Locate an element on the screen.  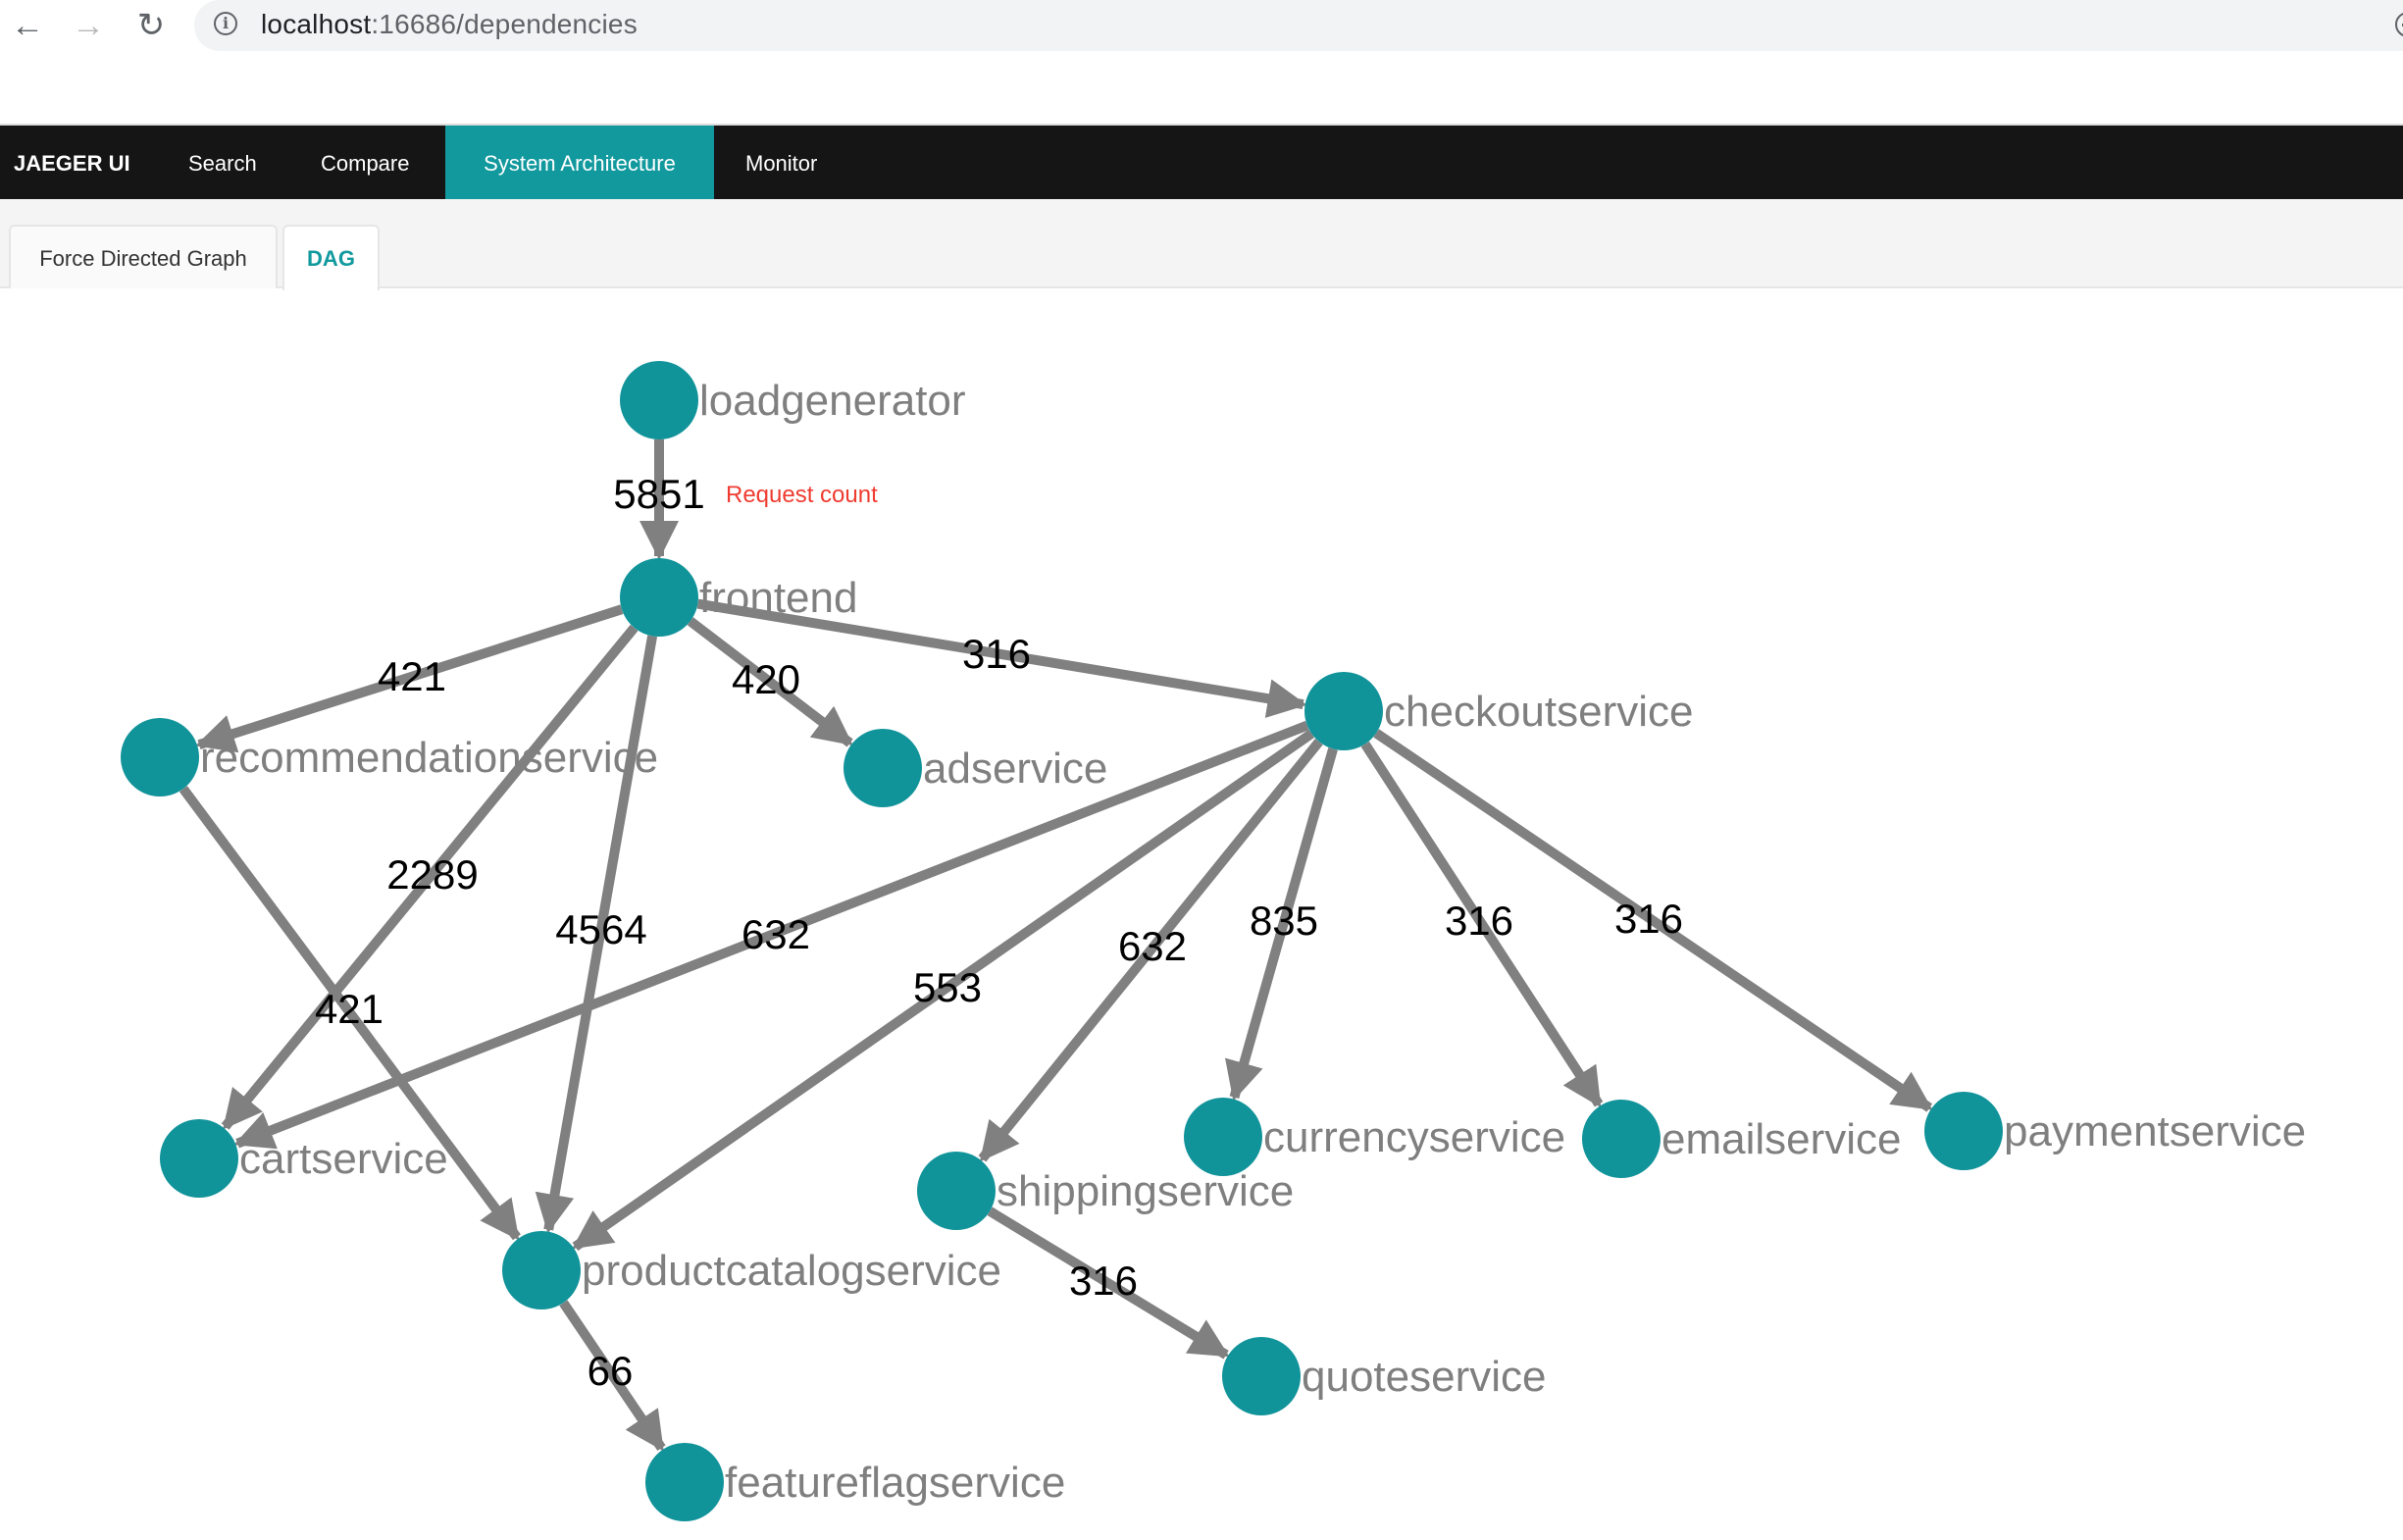
edge-label-frontend-to-productcatalogservice: 4564 is located at coordinates (600, 929).